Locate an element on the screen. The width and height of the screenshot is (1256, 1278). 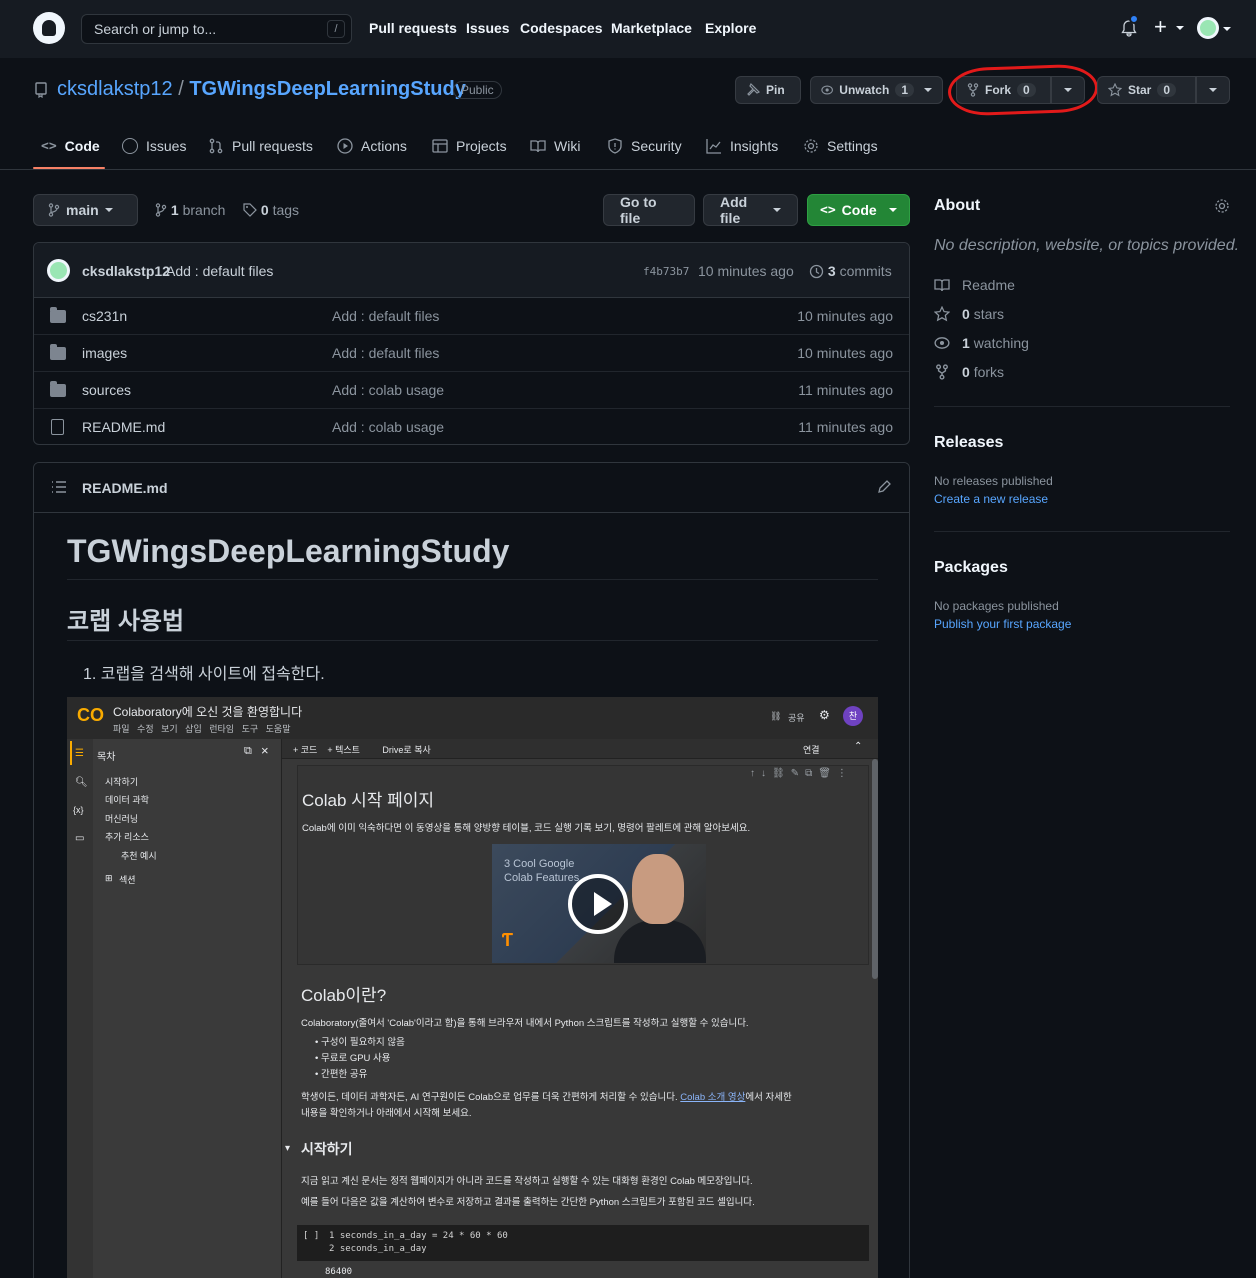
nav-issues: Issues is located at coordinates (488, 28).